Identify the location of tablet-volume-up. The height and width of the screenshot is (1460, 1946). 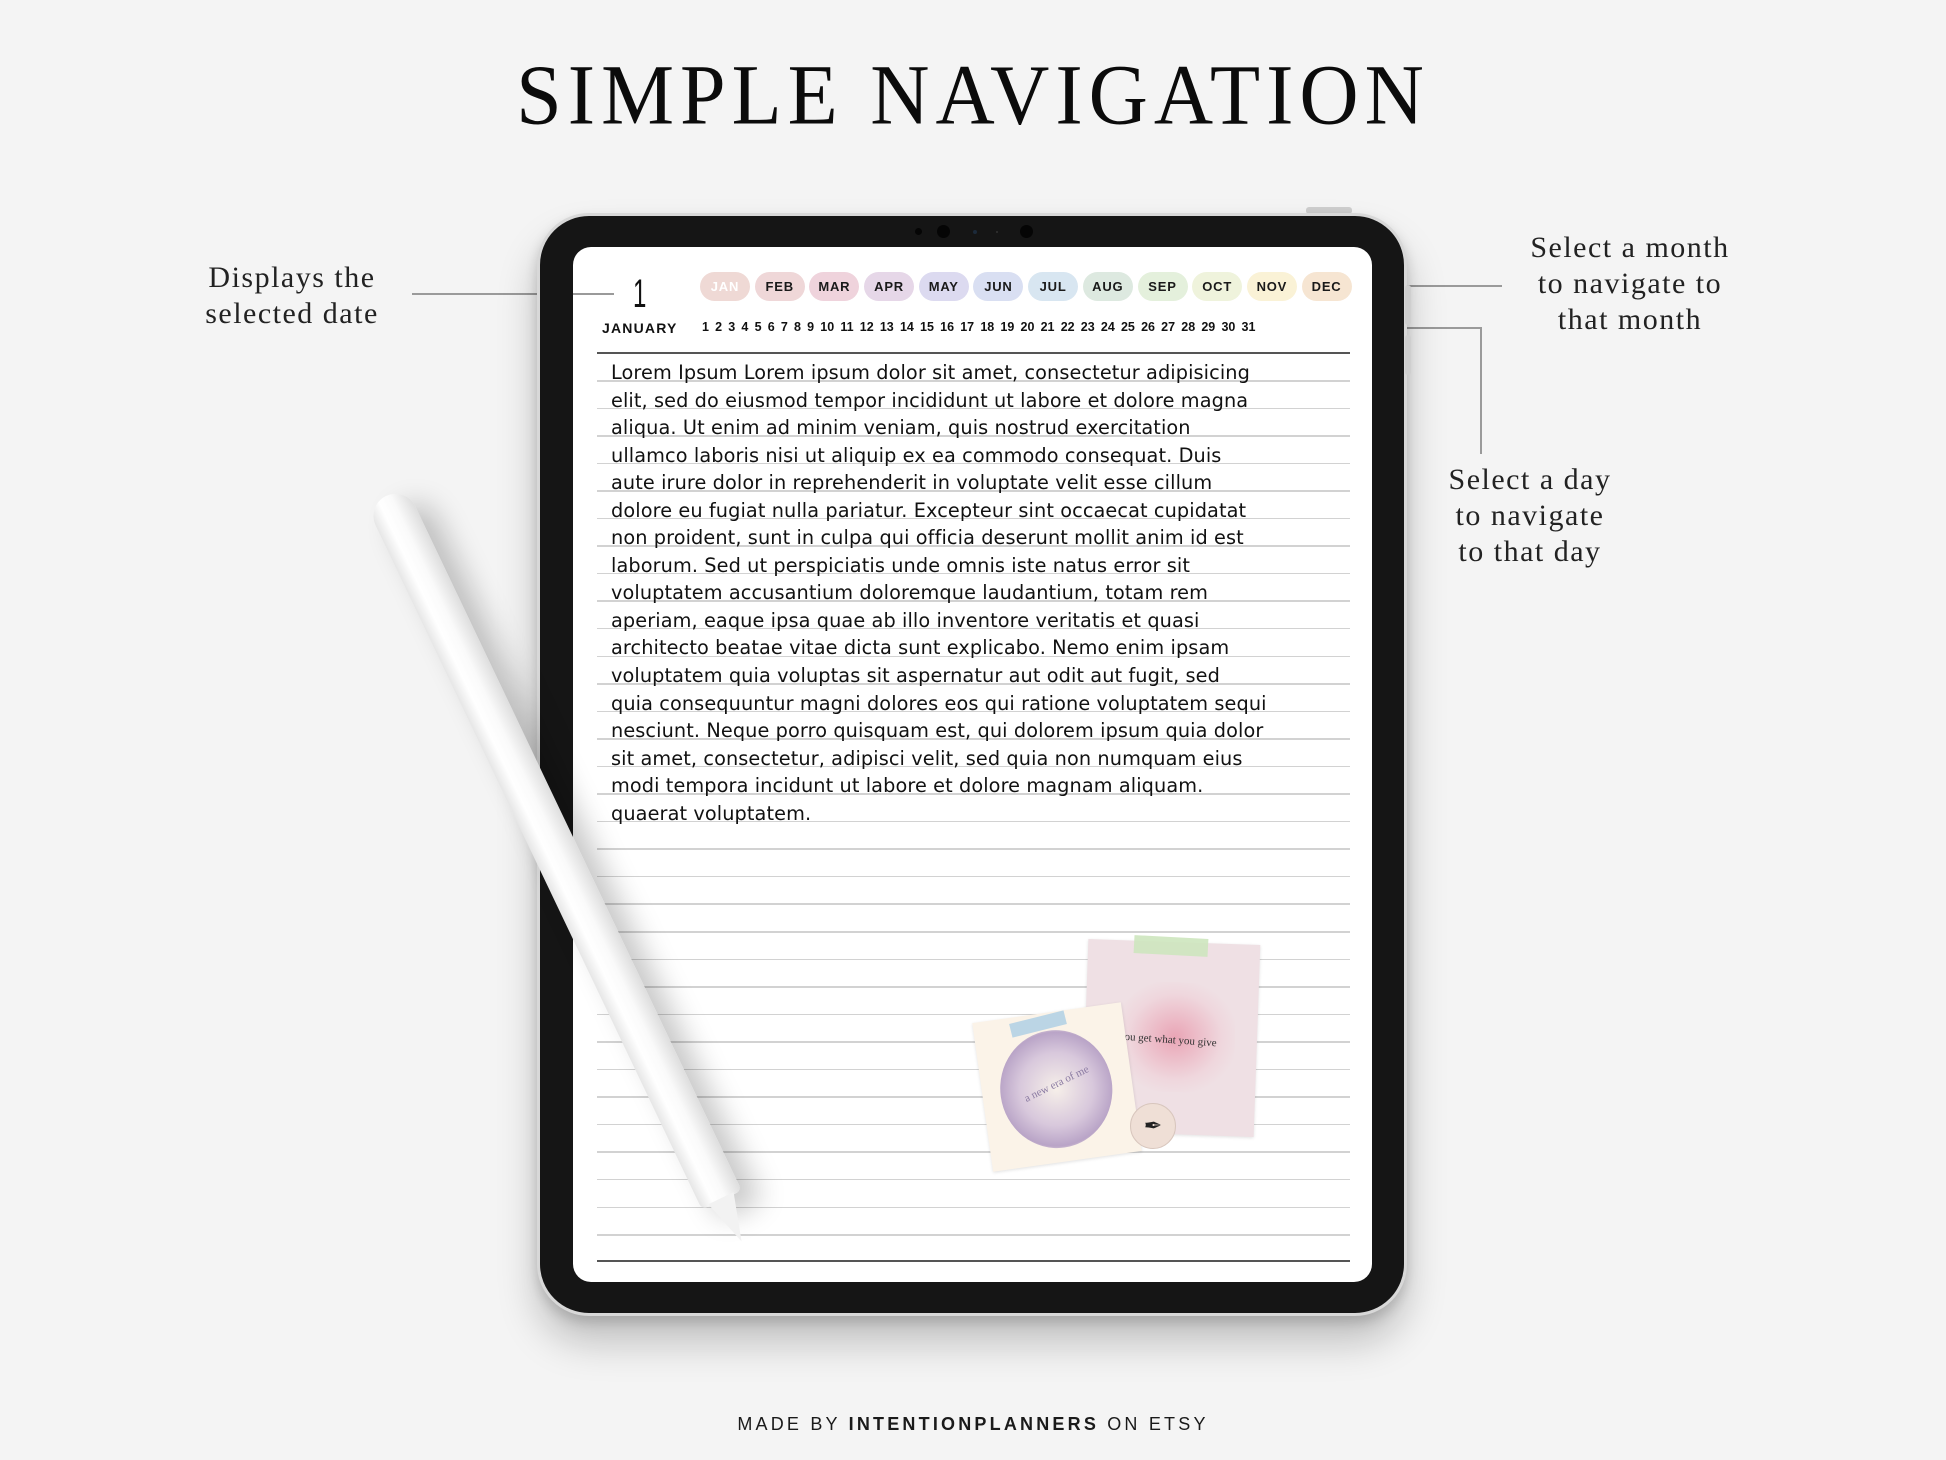
(1408, 305).